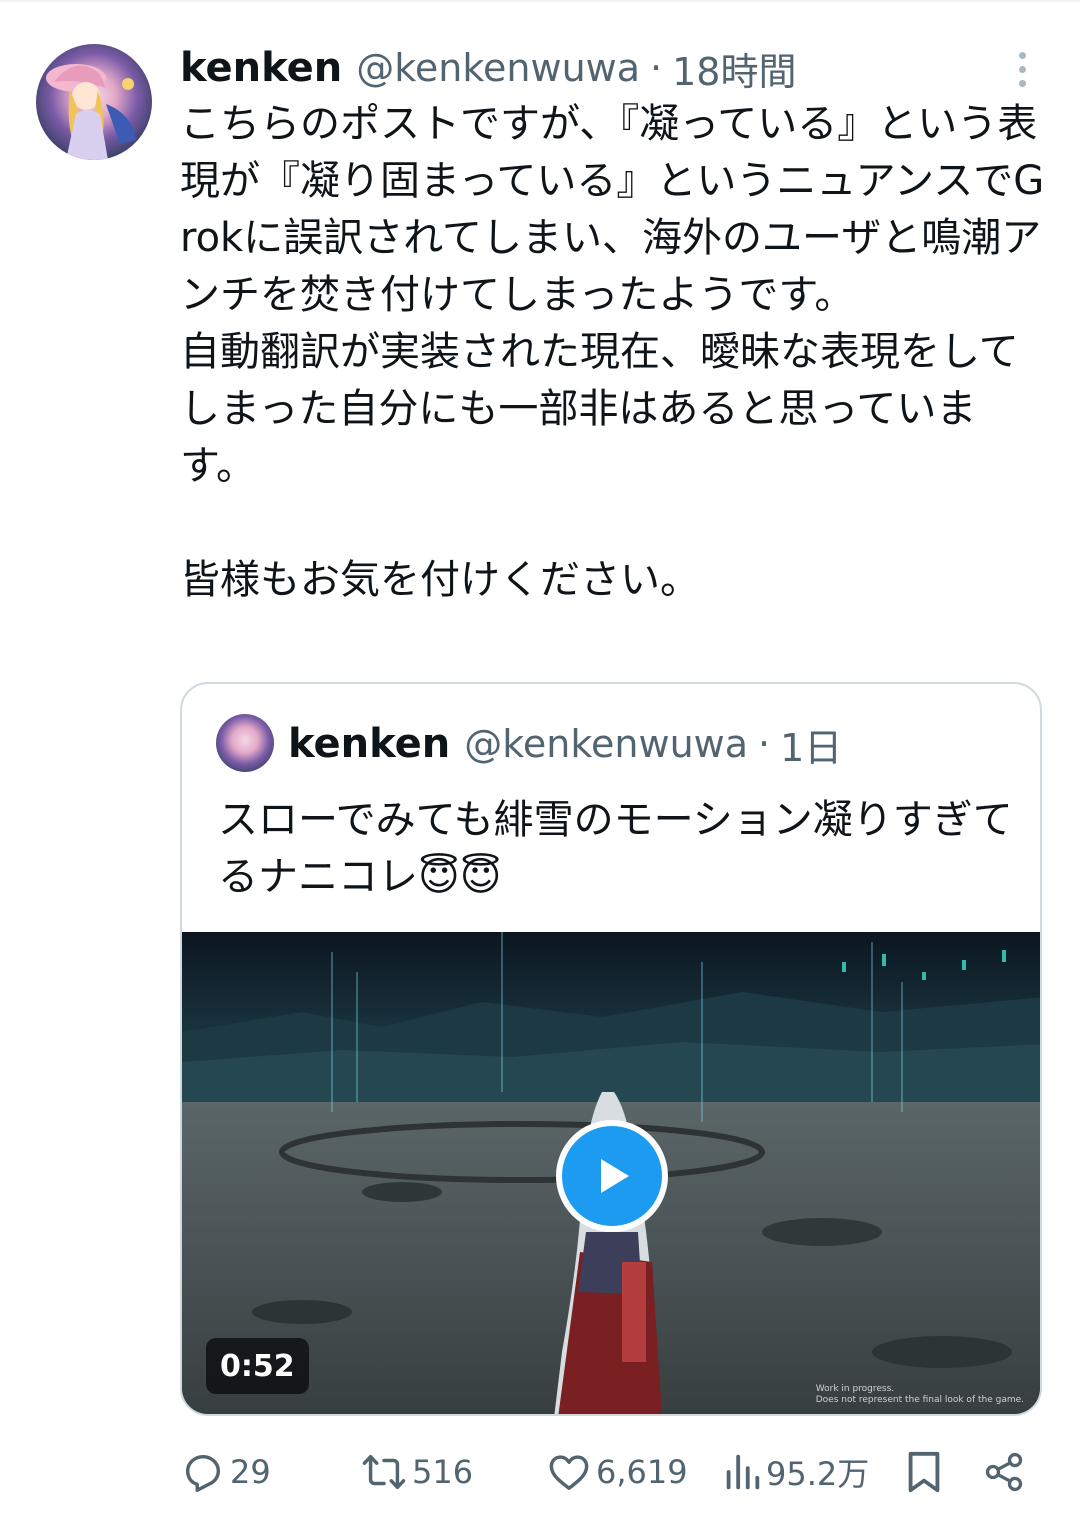 The height and width of the screenshot is (1518, 1080). I want to click on play-icon, so click(615, 1176).